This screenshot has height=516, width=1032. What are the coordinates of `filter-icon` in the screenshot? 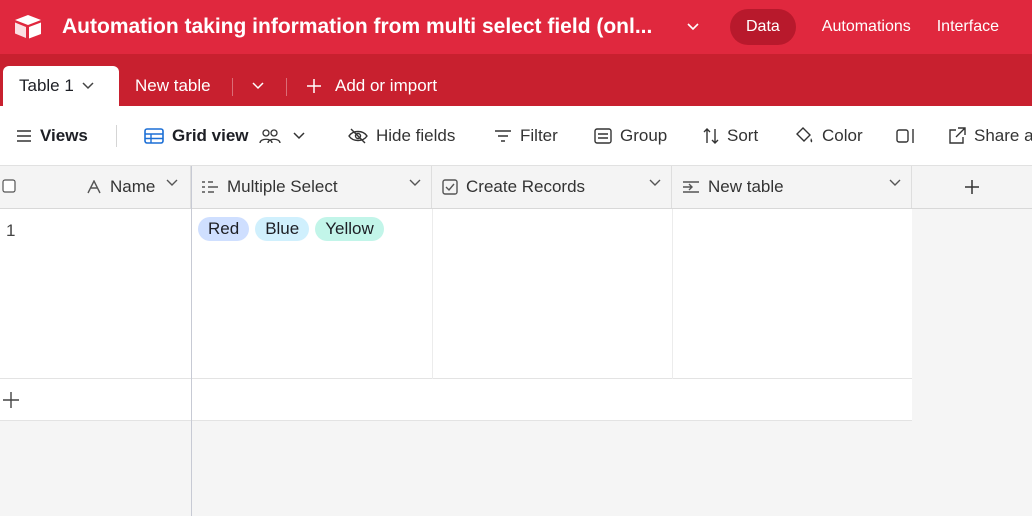 It's located at (503, 136).